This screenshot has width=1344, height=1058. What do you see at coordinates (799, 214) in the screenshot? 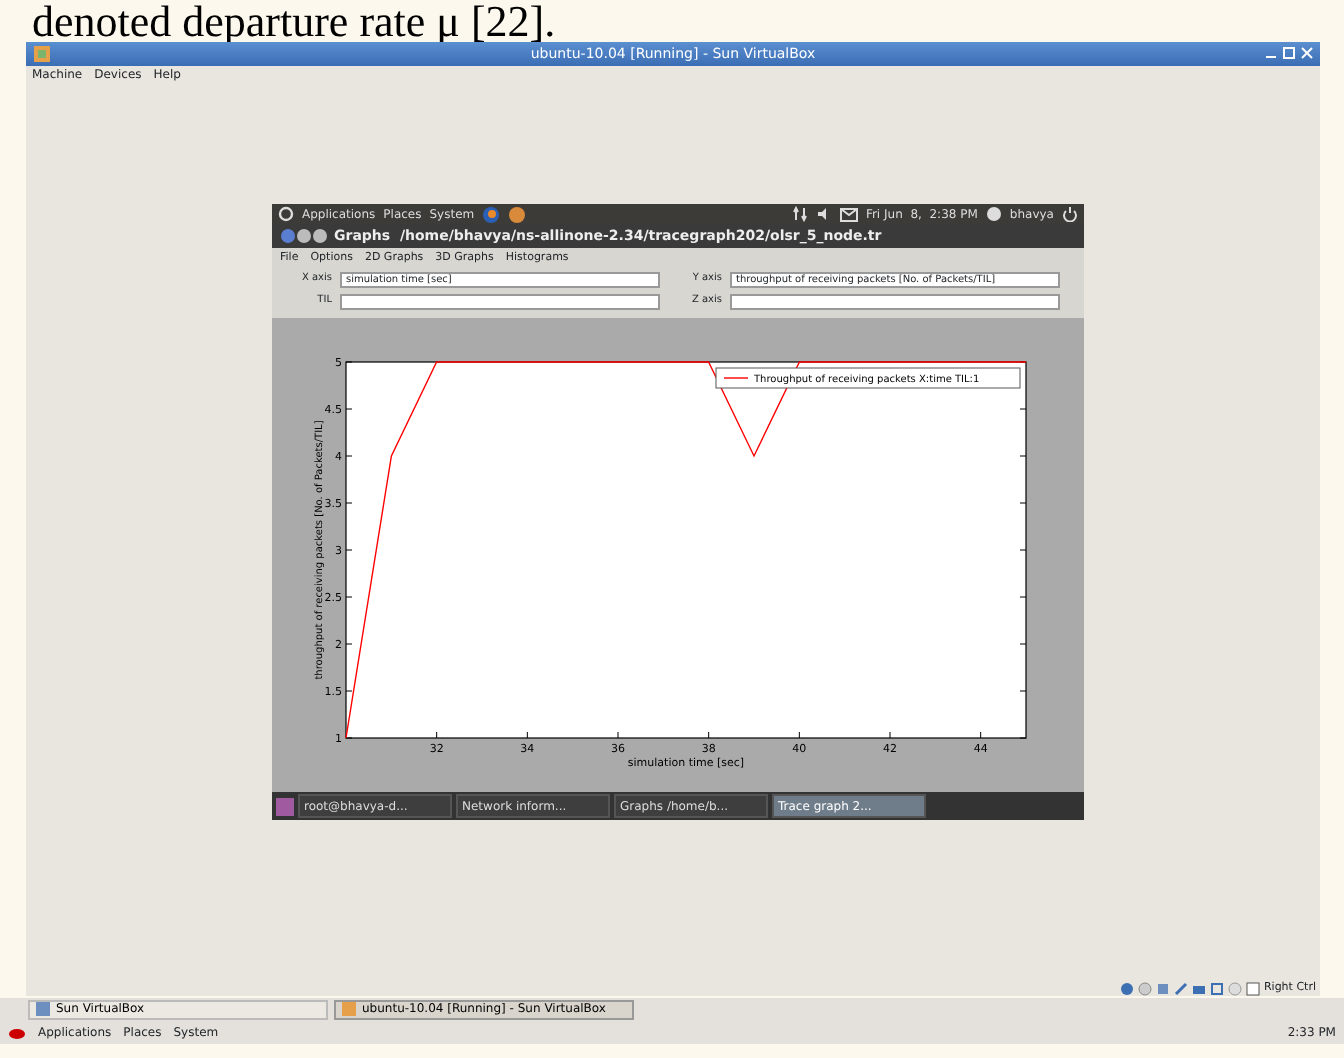
I see `network-icon` at bounding box center [799, 214].